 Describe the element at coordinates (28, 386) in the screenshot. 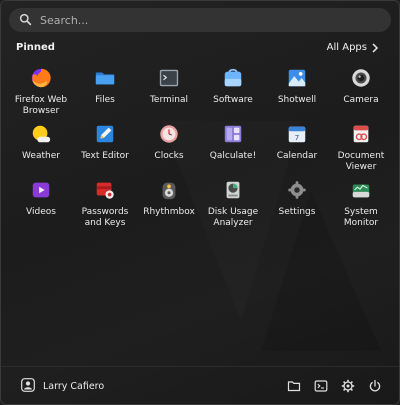

I see `user-avatar-icon` at that location.